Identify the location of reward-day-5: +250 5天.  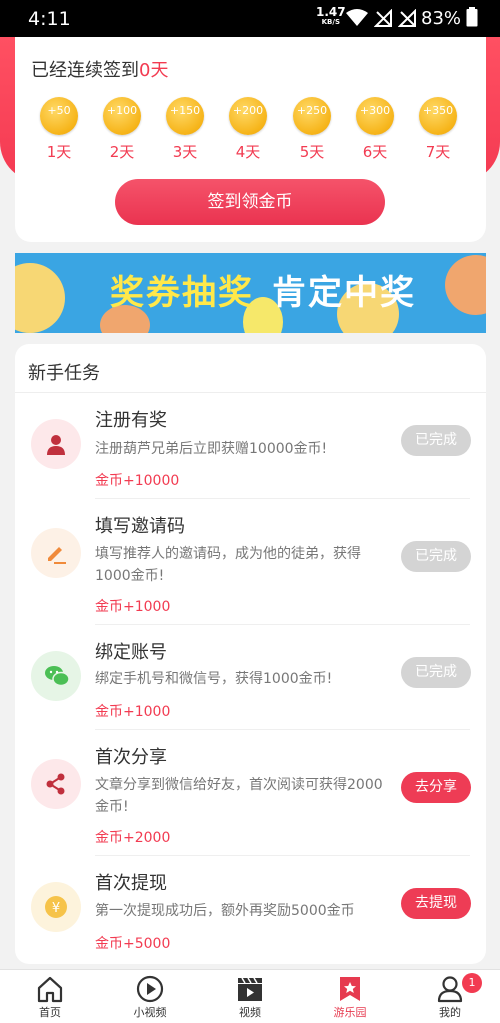
(312, 129).